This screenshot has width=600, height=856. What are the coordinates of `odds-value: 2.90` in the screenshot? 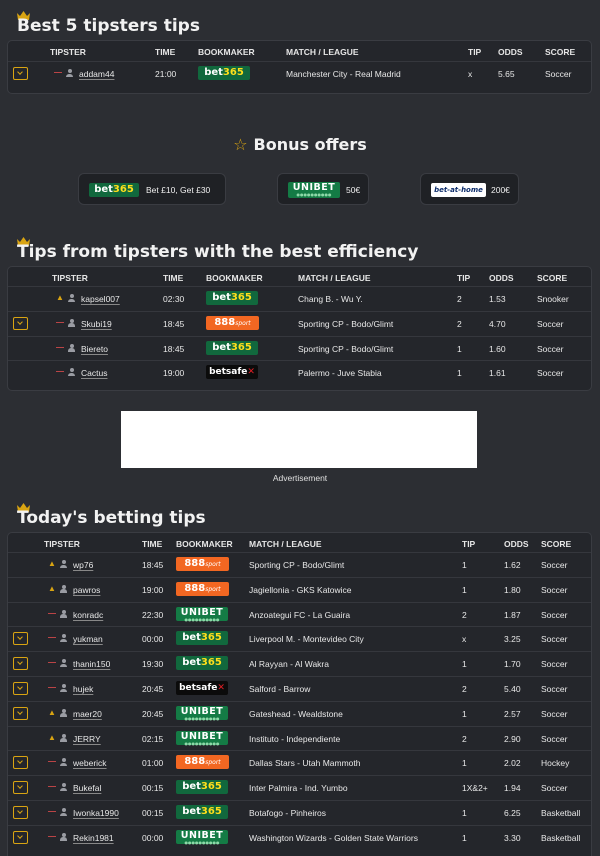 It's located at (512, 738).